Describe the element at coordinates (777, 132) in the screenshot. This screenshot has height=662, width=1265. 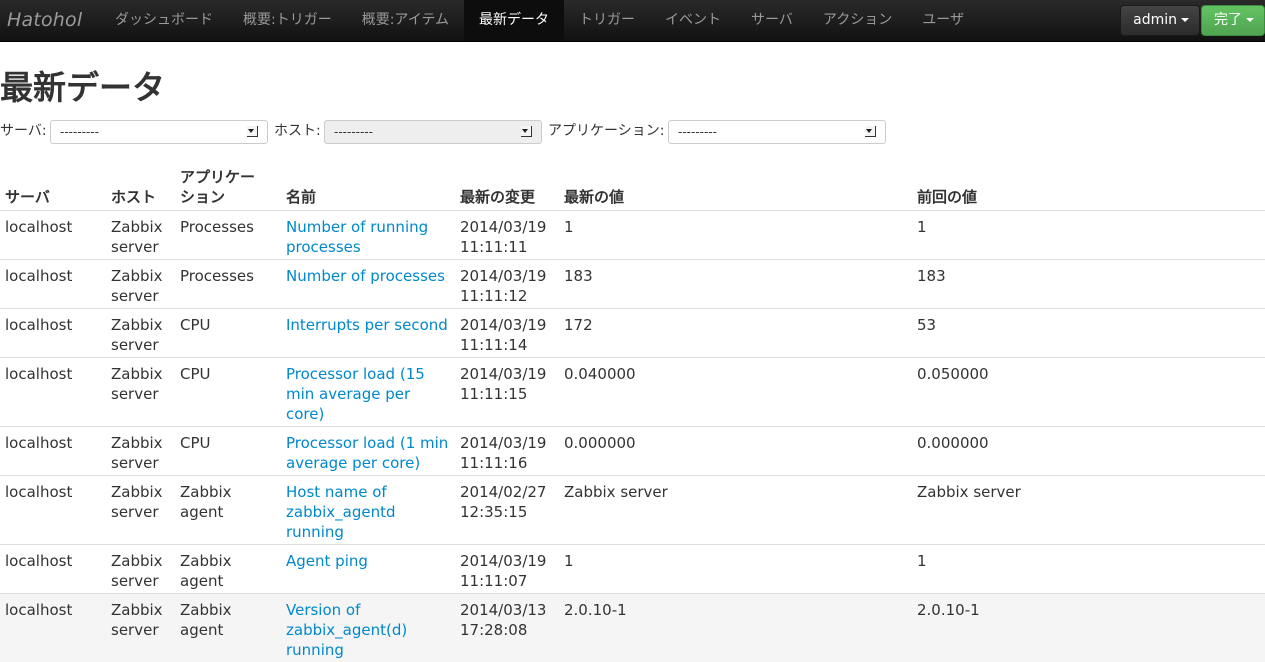
I see `application-select: ---------` at that location.